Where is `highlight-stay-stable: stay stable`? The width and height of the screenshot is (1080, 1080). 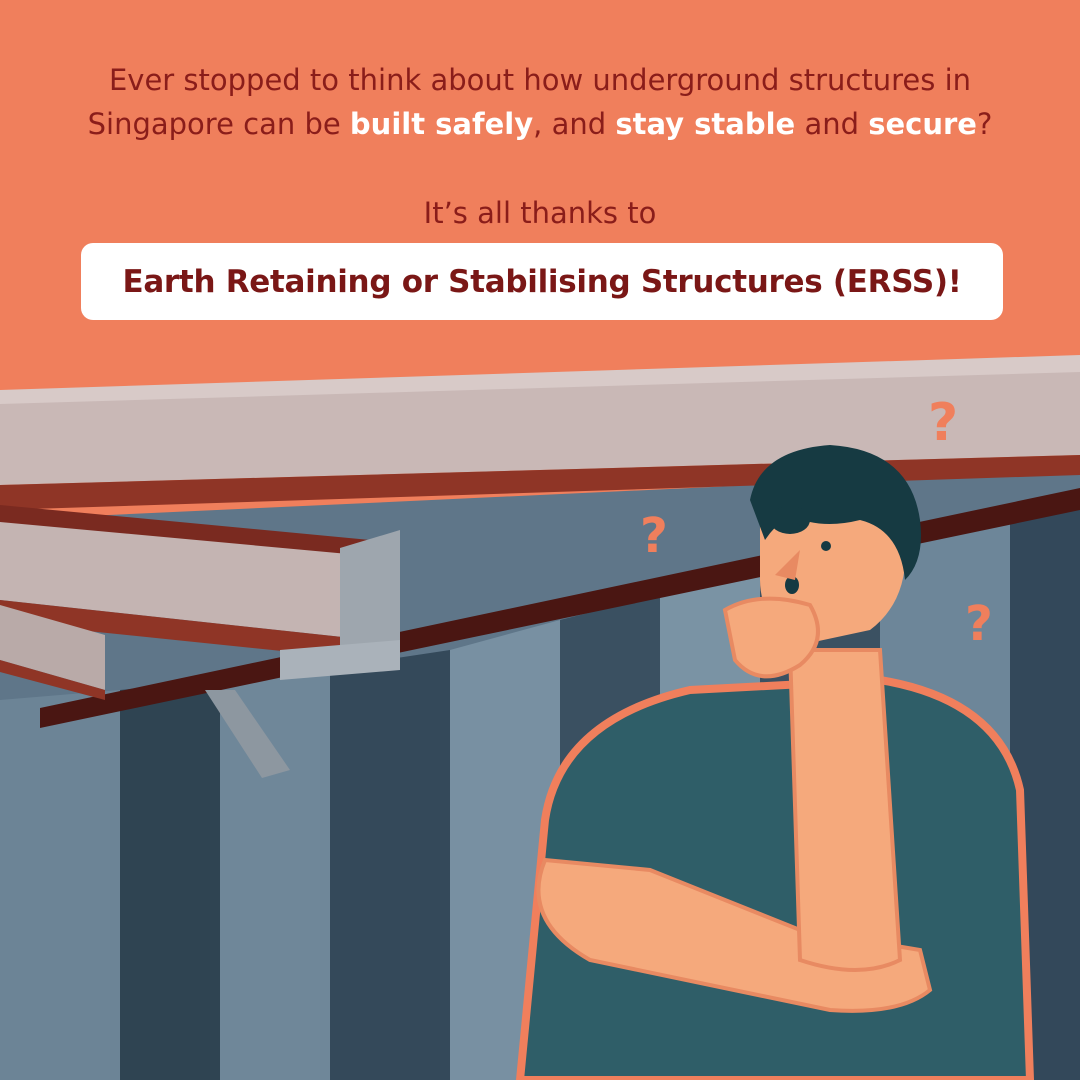 highlight-stay-stable: stay stable is located at coordinates (705, 124).